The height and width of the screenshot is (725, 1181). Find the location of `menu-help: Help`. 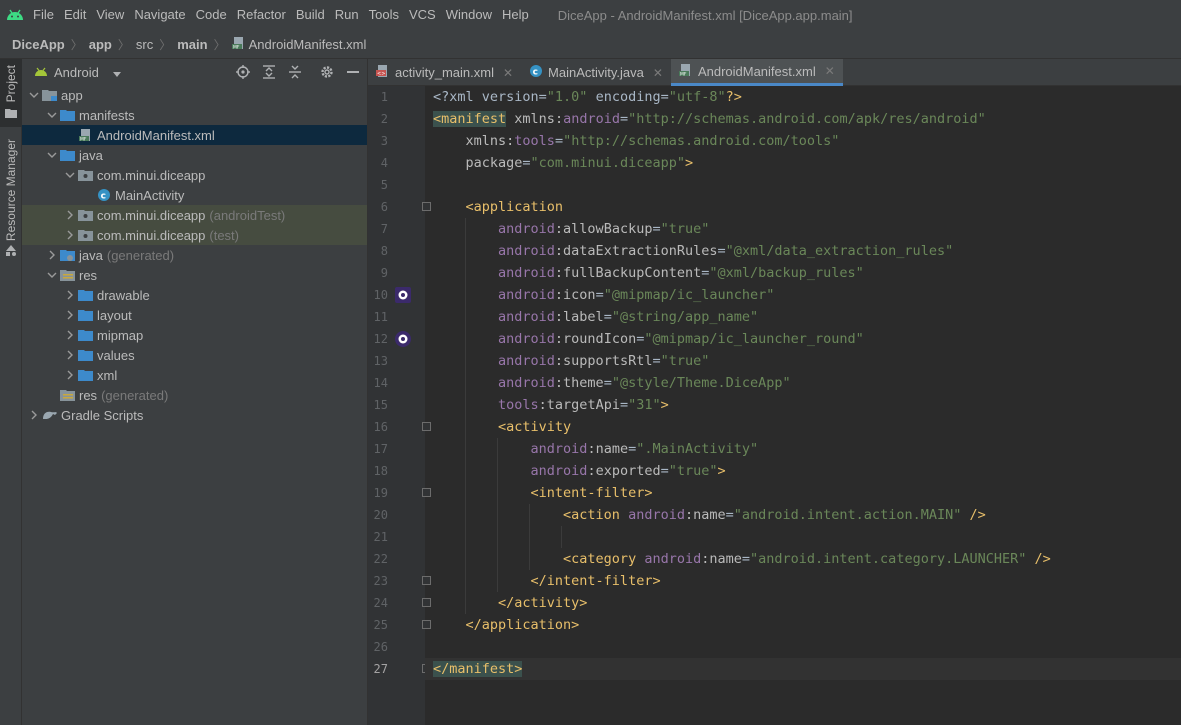

menu-help: Help is located at coordinates (515, 15).